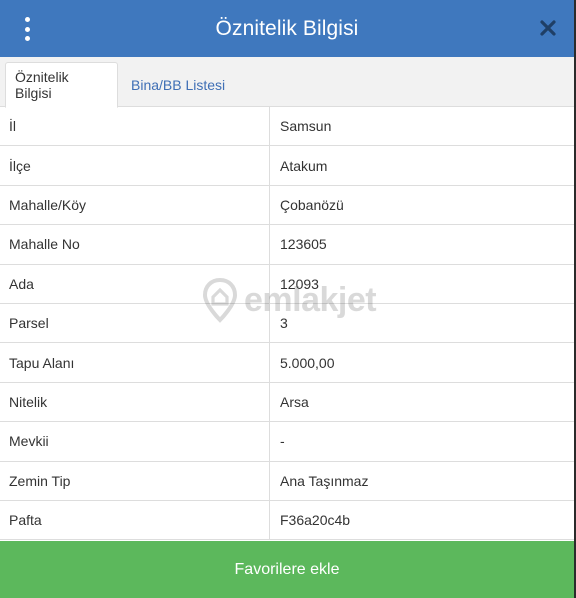 The height and width of the screenshot is (598, 576). Describe the element at coordinates (135, 480) in the screenshot. I see `row-label: Zemin Tip` at that location.